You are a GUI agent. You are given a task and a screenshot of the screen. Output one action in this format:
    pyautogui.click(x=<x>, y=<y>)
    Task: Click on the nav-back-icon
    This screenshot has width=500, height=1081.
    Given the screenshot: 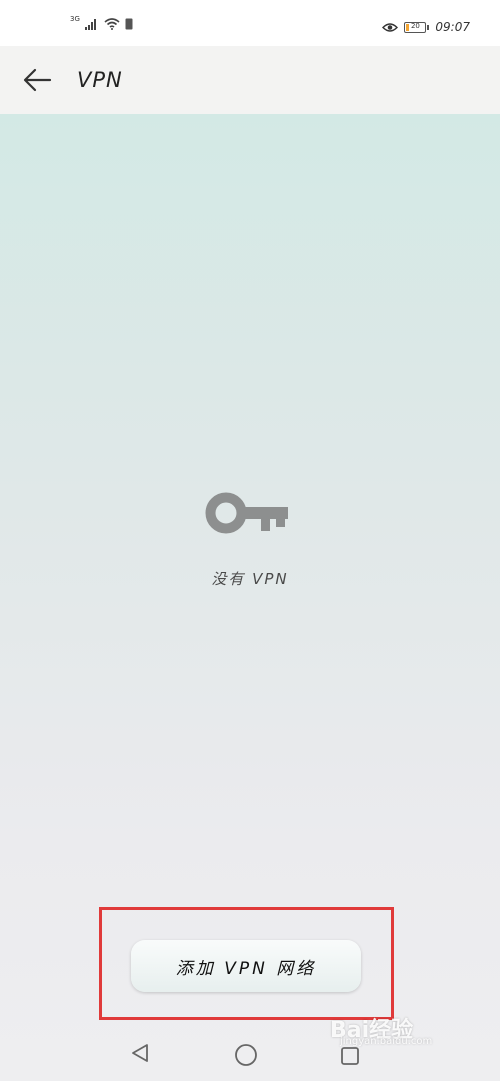 What is the action you would take?
    pyautogui.click(x=140, y=1053)
    